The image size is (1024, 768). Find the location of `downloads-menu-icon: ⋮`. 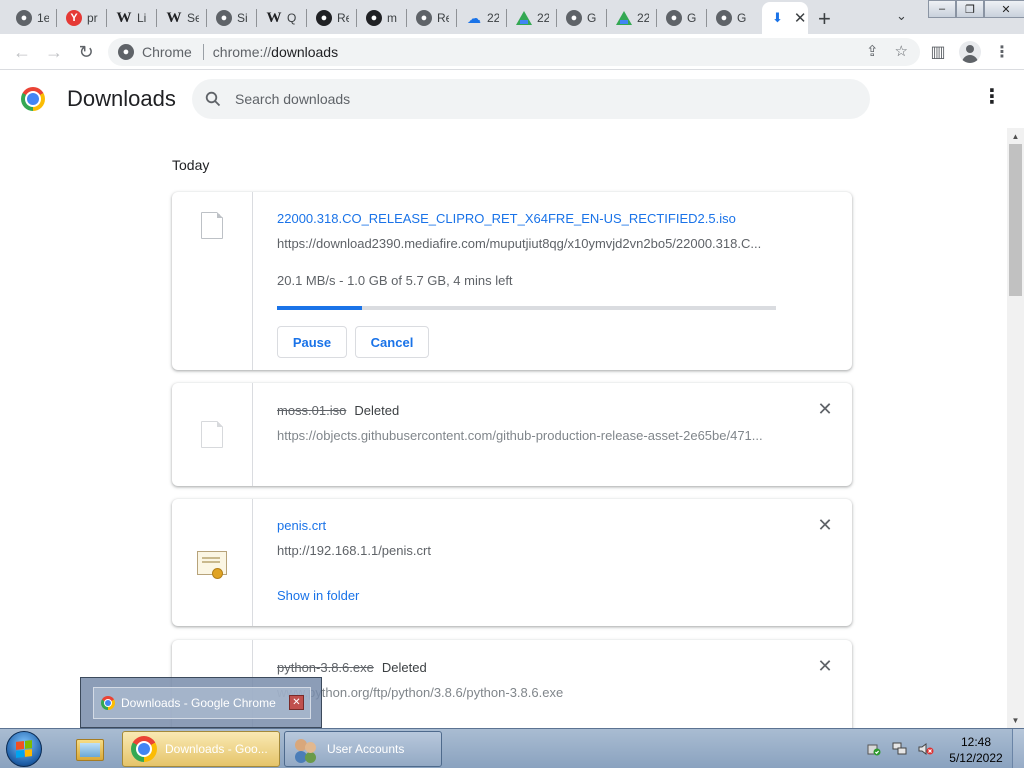

downloads-menu-icon: ⋮ is located at coordinates (992, 97).